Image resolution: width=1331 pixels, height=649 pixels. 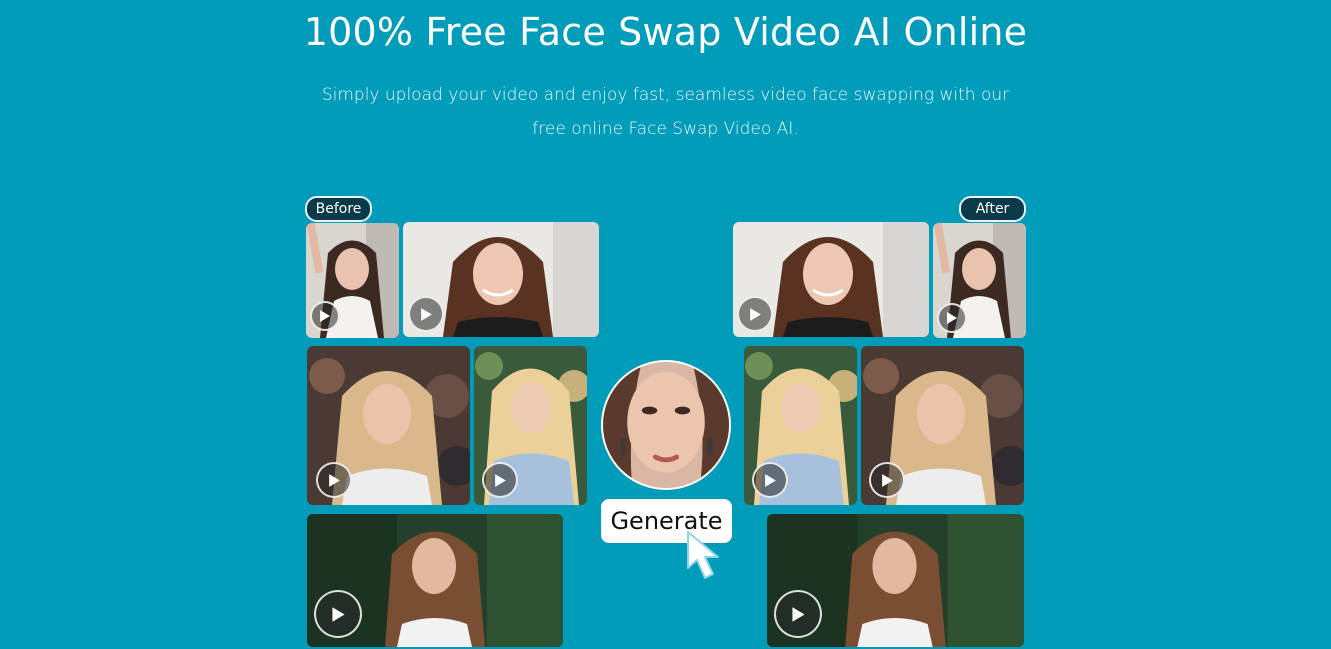 I want to click on before-label: Before, so click(x=338, y=209).